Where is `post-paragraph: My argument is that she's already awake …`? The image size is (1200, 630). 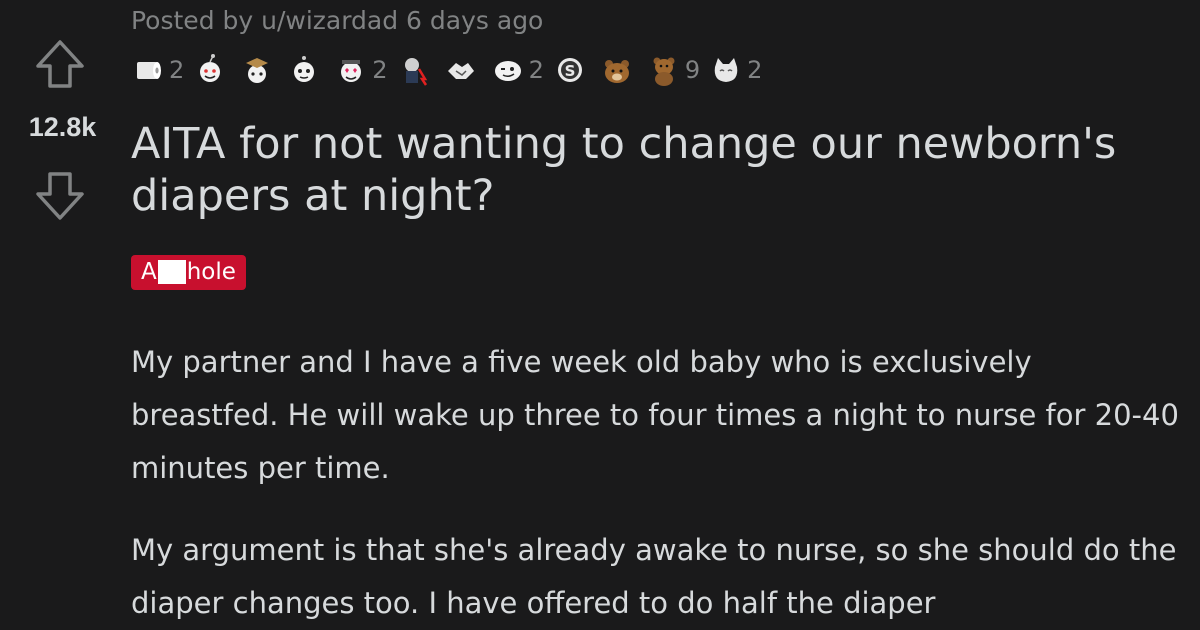 post-paragraph: My argument is that she's already awake … is located at coordinates (654, 576).